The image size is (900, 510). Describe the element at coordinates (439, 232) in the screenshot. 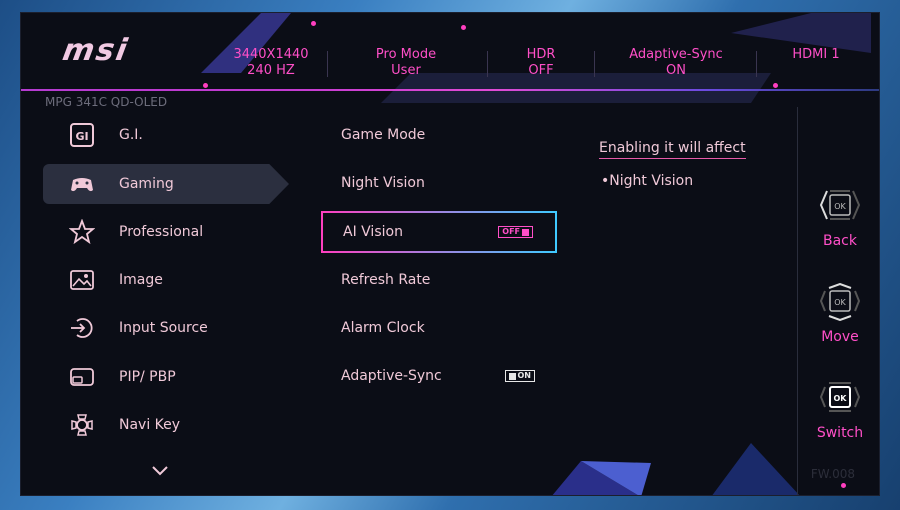

I see `submenu-ai-vision: AI Vision OFF` at that location.